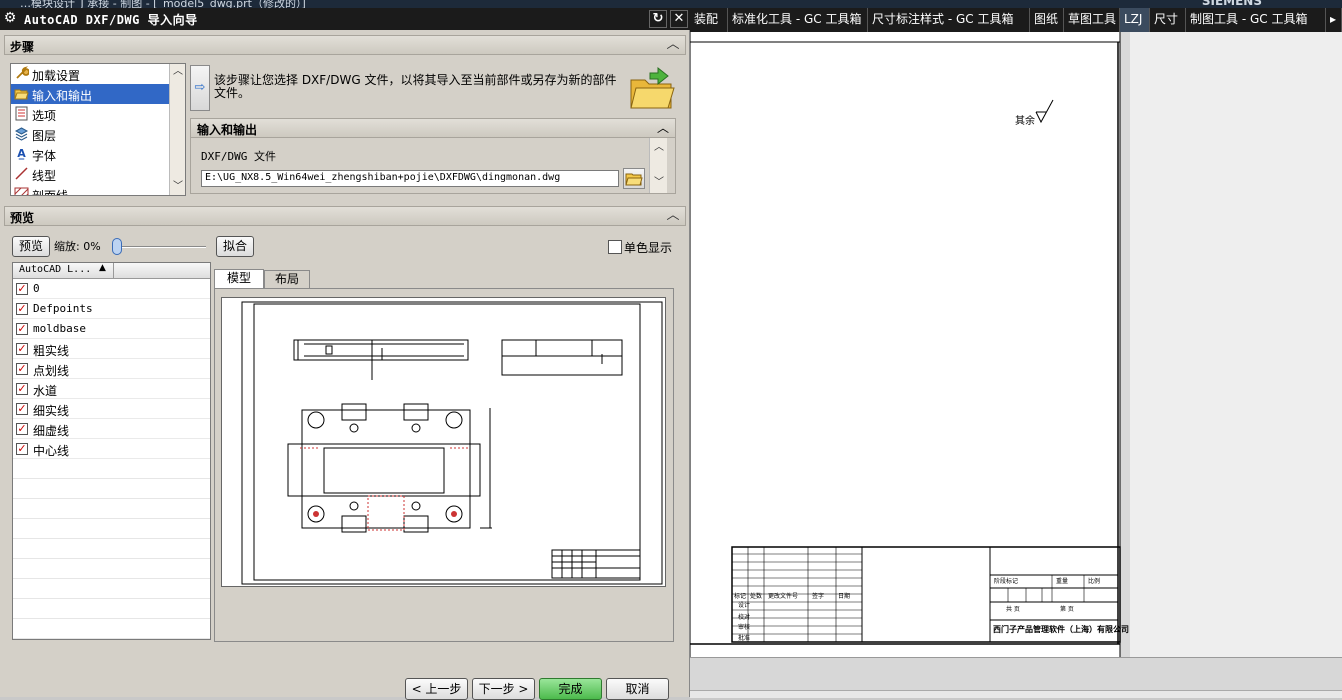 This screenshot has width=1342, height=700. I want to click on gear-icon: ⚙, so click(10, 18).